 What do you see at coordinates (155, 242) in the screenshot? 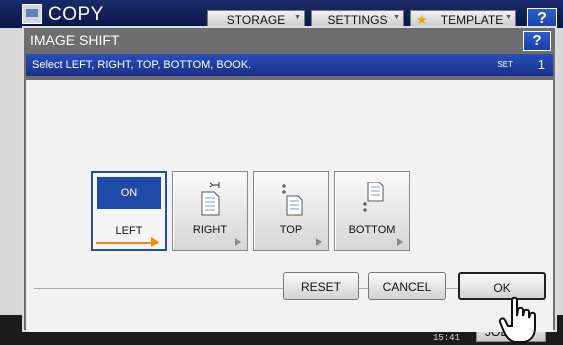
I see `selected-arrow-icon` at bounding box center [155, 242].